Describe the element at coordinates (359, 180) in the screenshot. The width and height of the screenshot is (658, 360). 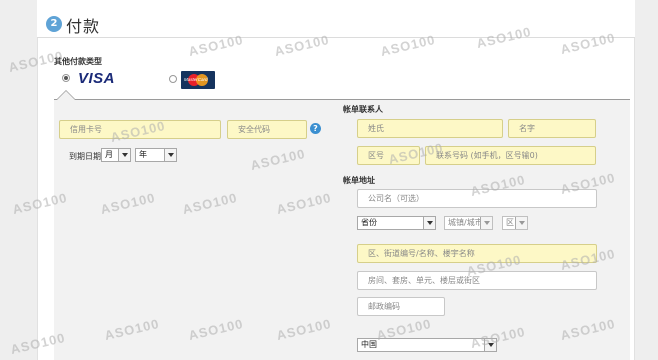
I see `billing-address-title: 帐单地址` at that location.